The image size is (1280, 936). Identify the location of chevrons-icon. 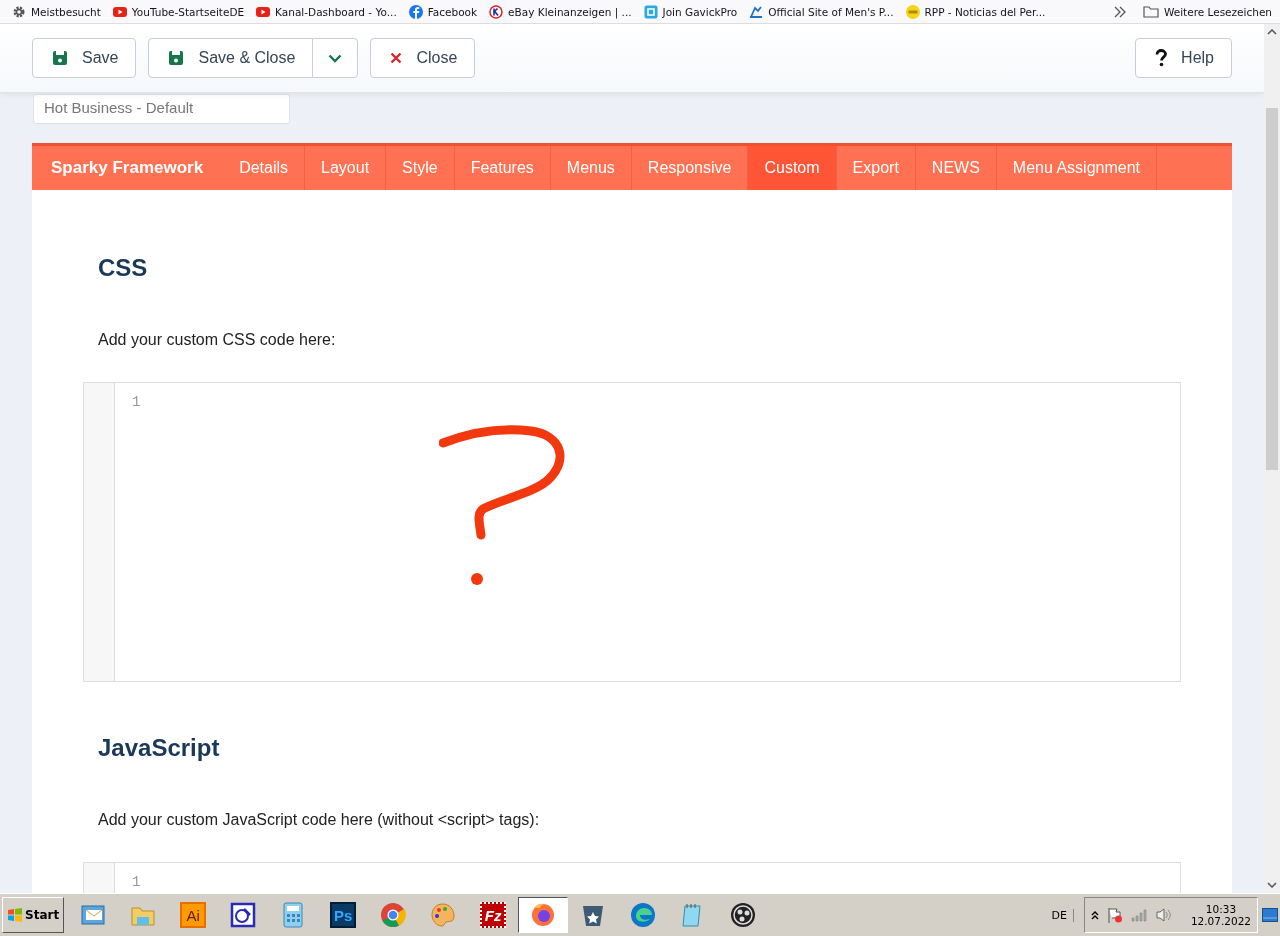
(1119, 11).